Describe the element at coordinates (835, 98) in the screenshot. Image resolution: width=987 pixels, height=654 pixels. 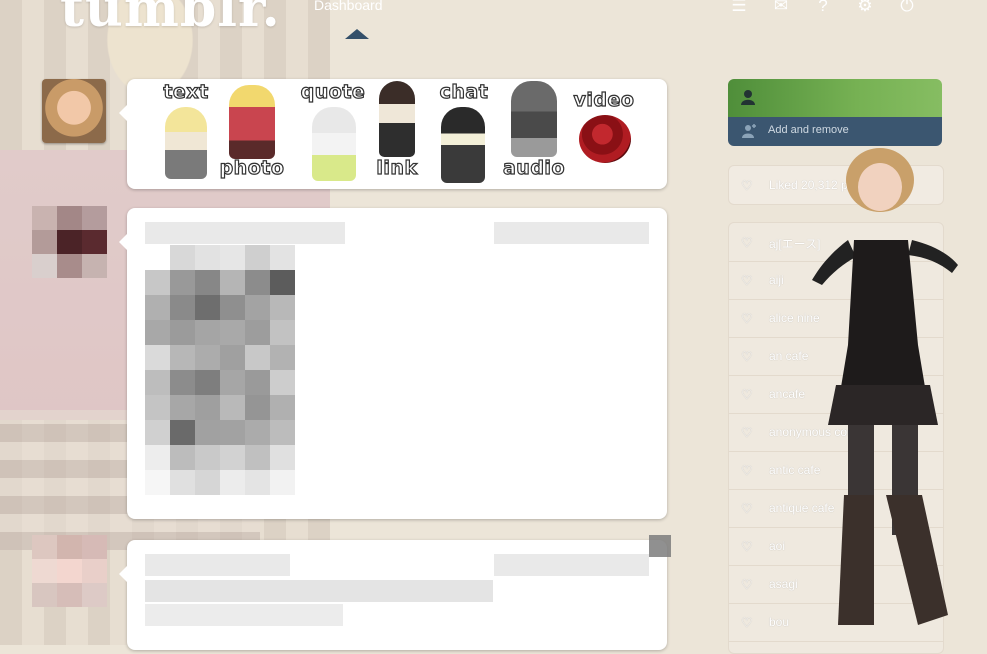
I see `current-user-box` at that location.